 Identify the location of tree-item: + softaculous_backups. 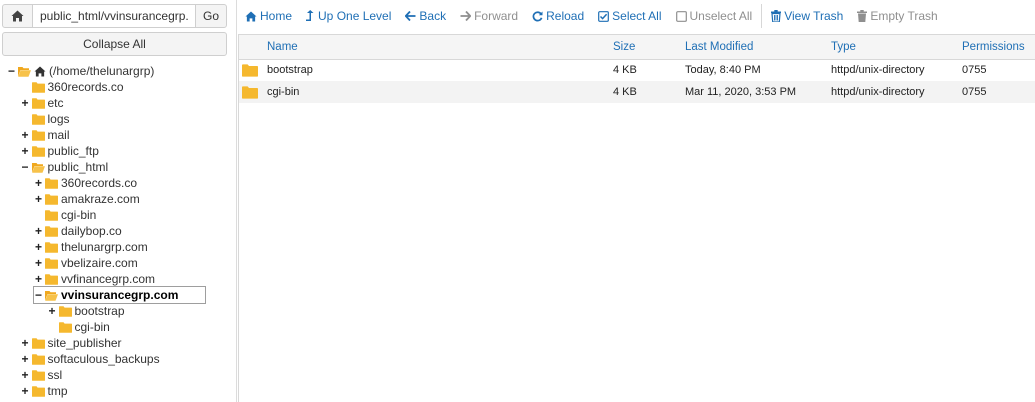
(90, 359).